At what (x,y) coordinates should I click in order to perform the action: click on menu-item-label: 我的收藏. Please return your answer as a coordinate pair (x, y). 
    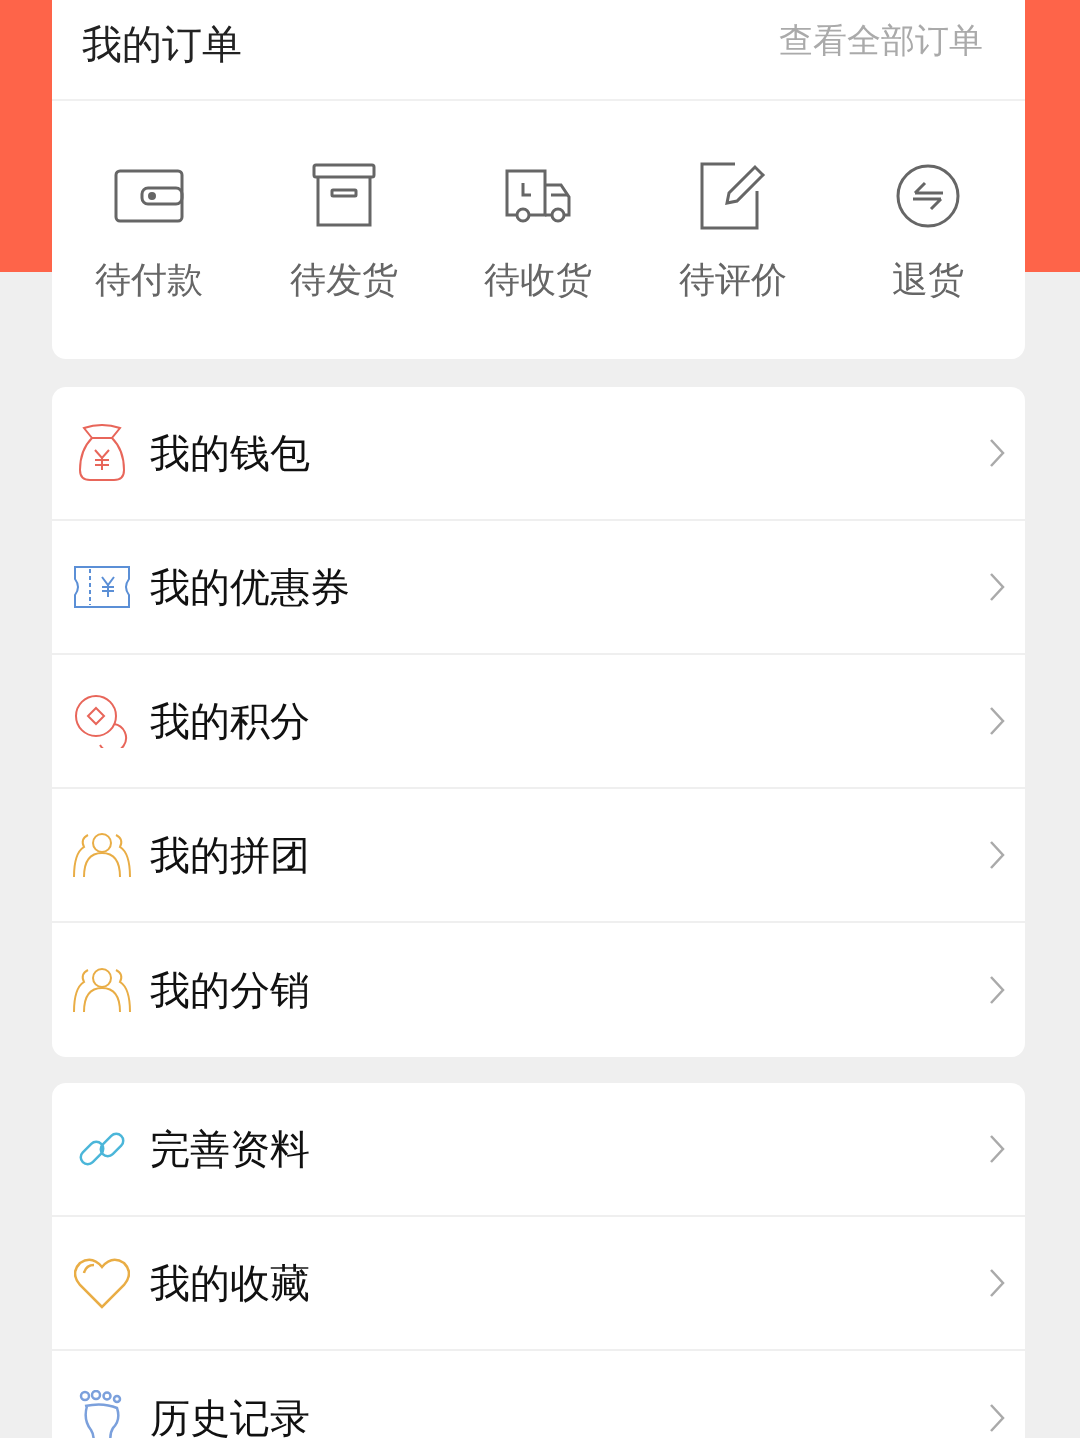
    Looking at the image, I should click on (230, 1283).